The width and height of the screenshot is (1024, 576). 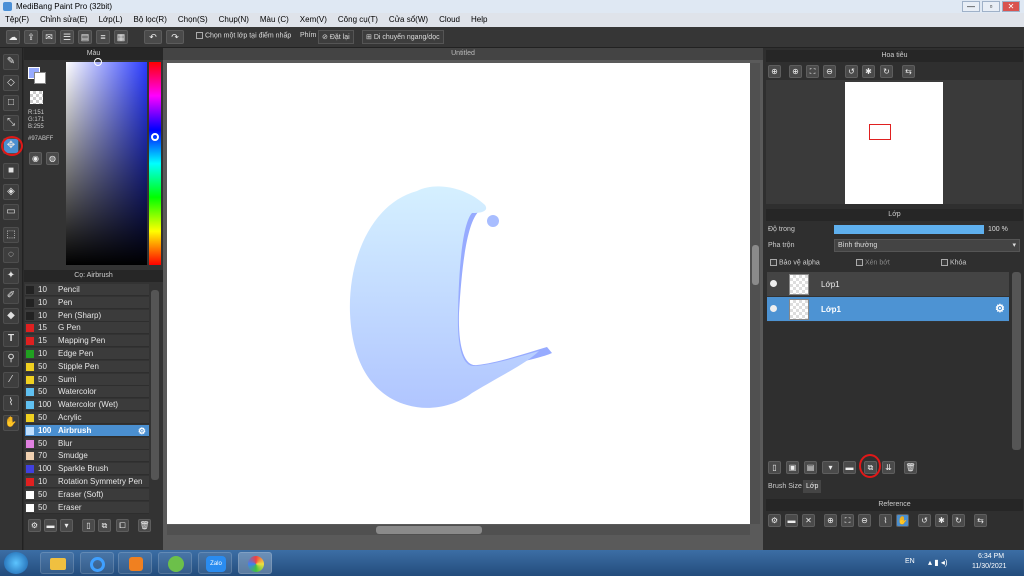 What do you see at coordinates (773, 283) in the screenshot?
I see `eye-icon` at bounding box center [773, 283].